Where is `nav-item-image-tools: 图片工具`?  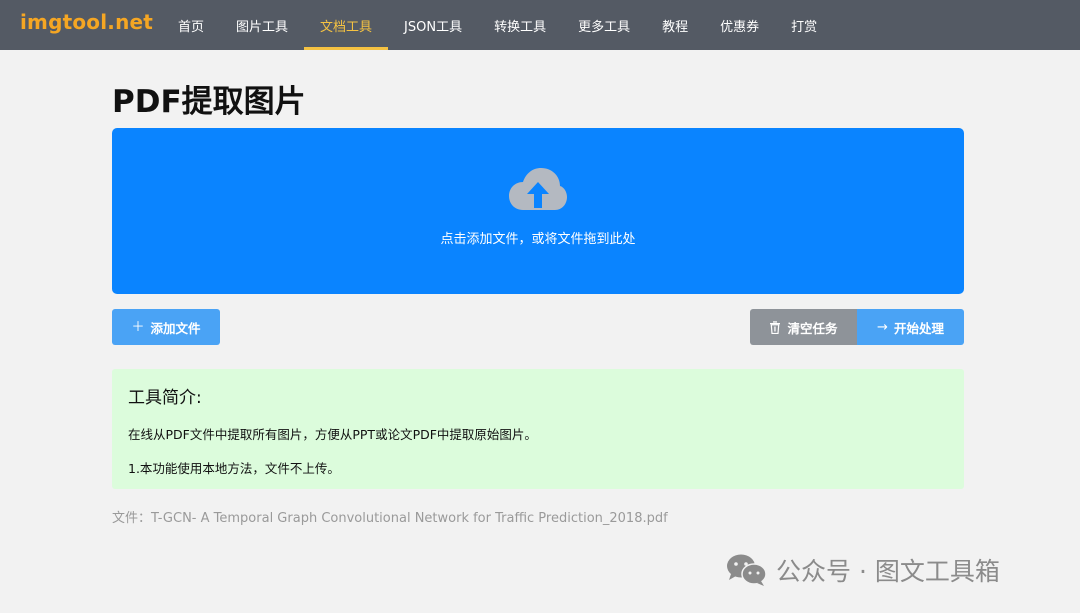
nav-item-image-tools: 图片工具 is located at coordinates (262, 25).